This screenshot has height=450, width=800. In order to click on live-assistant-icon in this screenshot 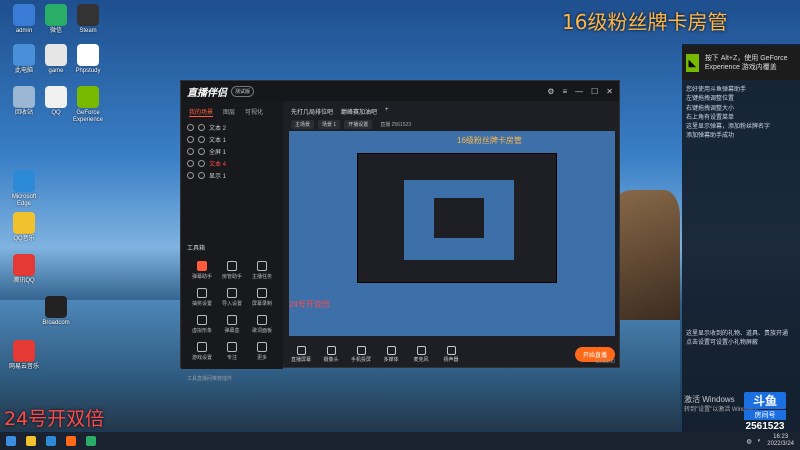, I will do `click(71, 441)`.